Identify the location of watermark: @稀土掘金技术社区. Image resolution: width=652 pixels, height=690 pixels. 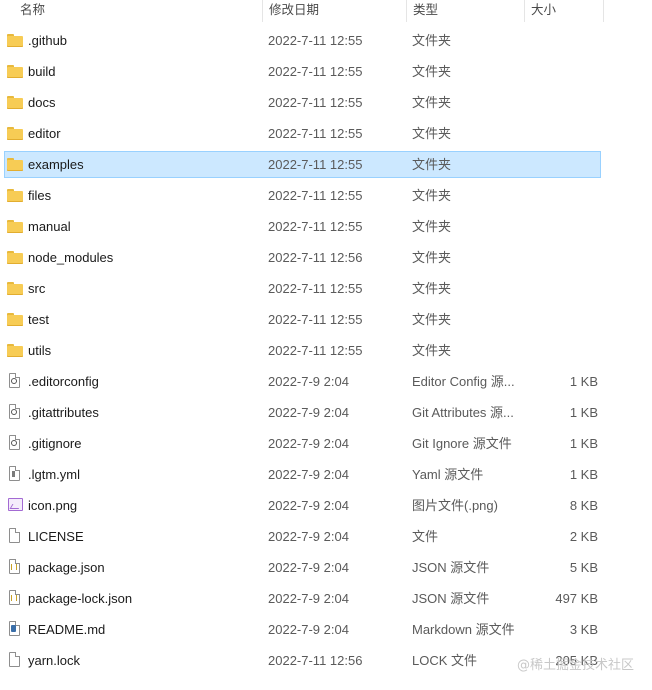
(575, 665).